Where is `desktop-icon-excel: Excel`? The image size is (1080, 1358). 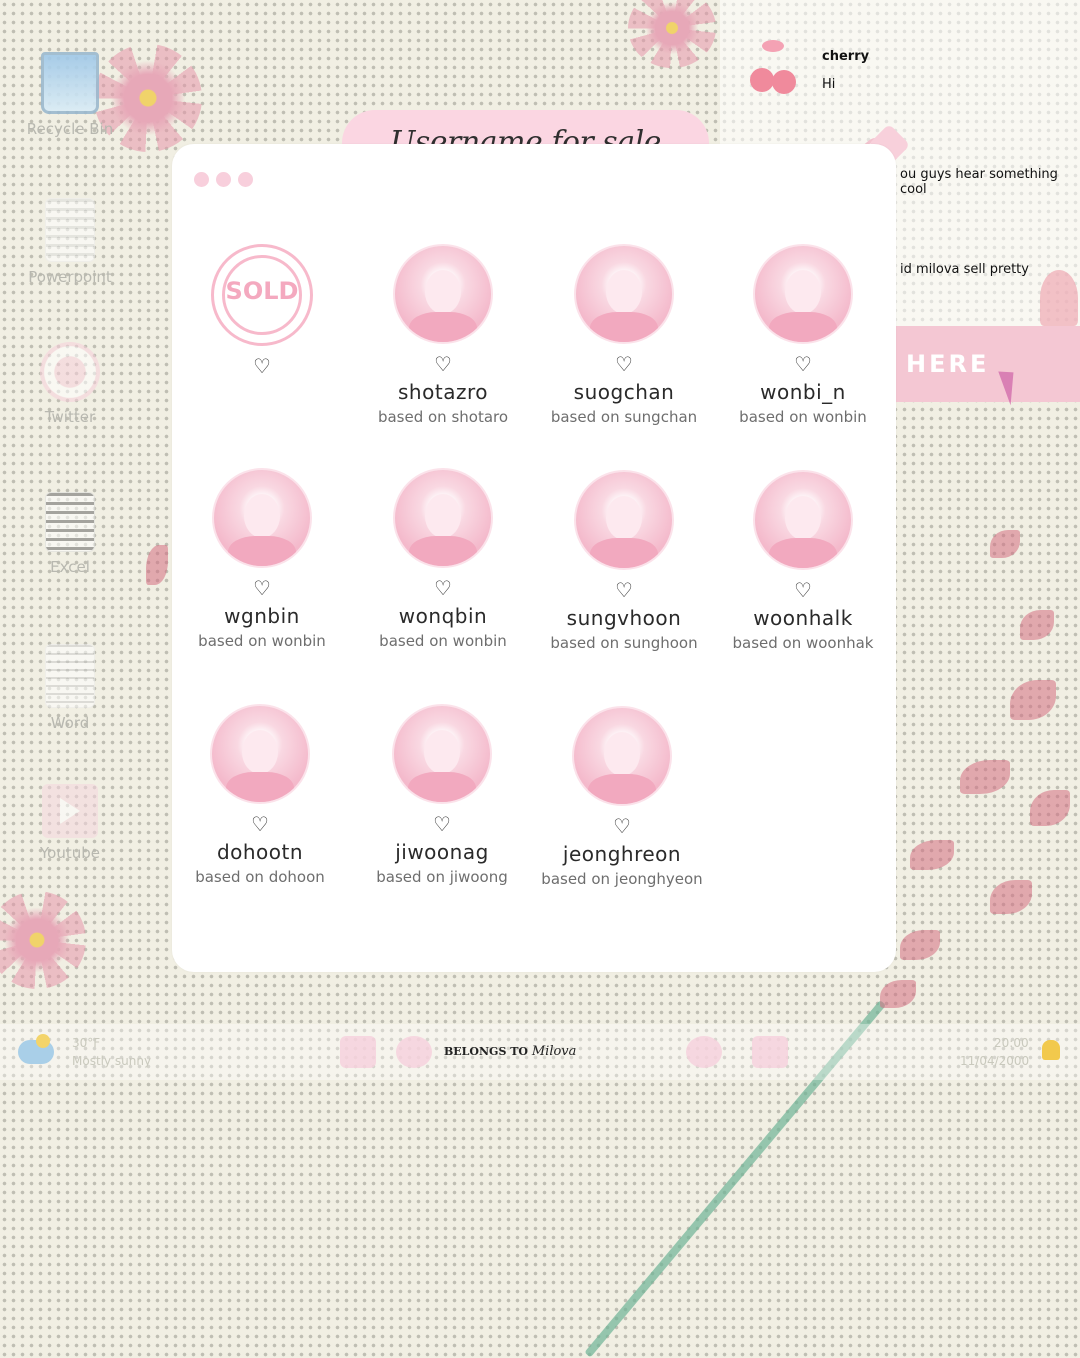 desktop-icon-excel: Excel is located at coordinates (70, 534).